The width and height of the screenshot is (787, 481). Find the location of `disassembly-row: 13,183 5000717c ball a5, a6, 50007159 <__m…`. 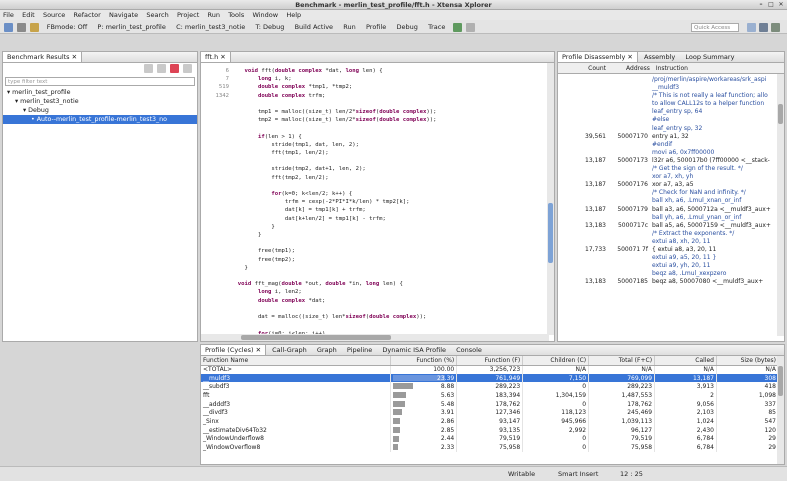

disassembly-row: 13,183 5000717c ball a5, a6, 50007159 <__m… is located at coordinates (671, 226).